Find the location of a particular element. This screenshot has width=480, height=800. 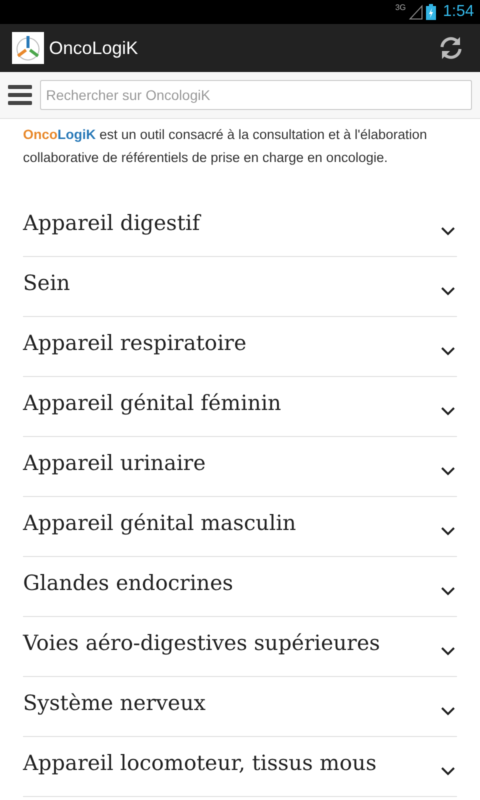

signal-icon is located at coordinates (415, 12).